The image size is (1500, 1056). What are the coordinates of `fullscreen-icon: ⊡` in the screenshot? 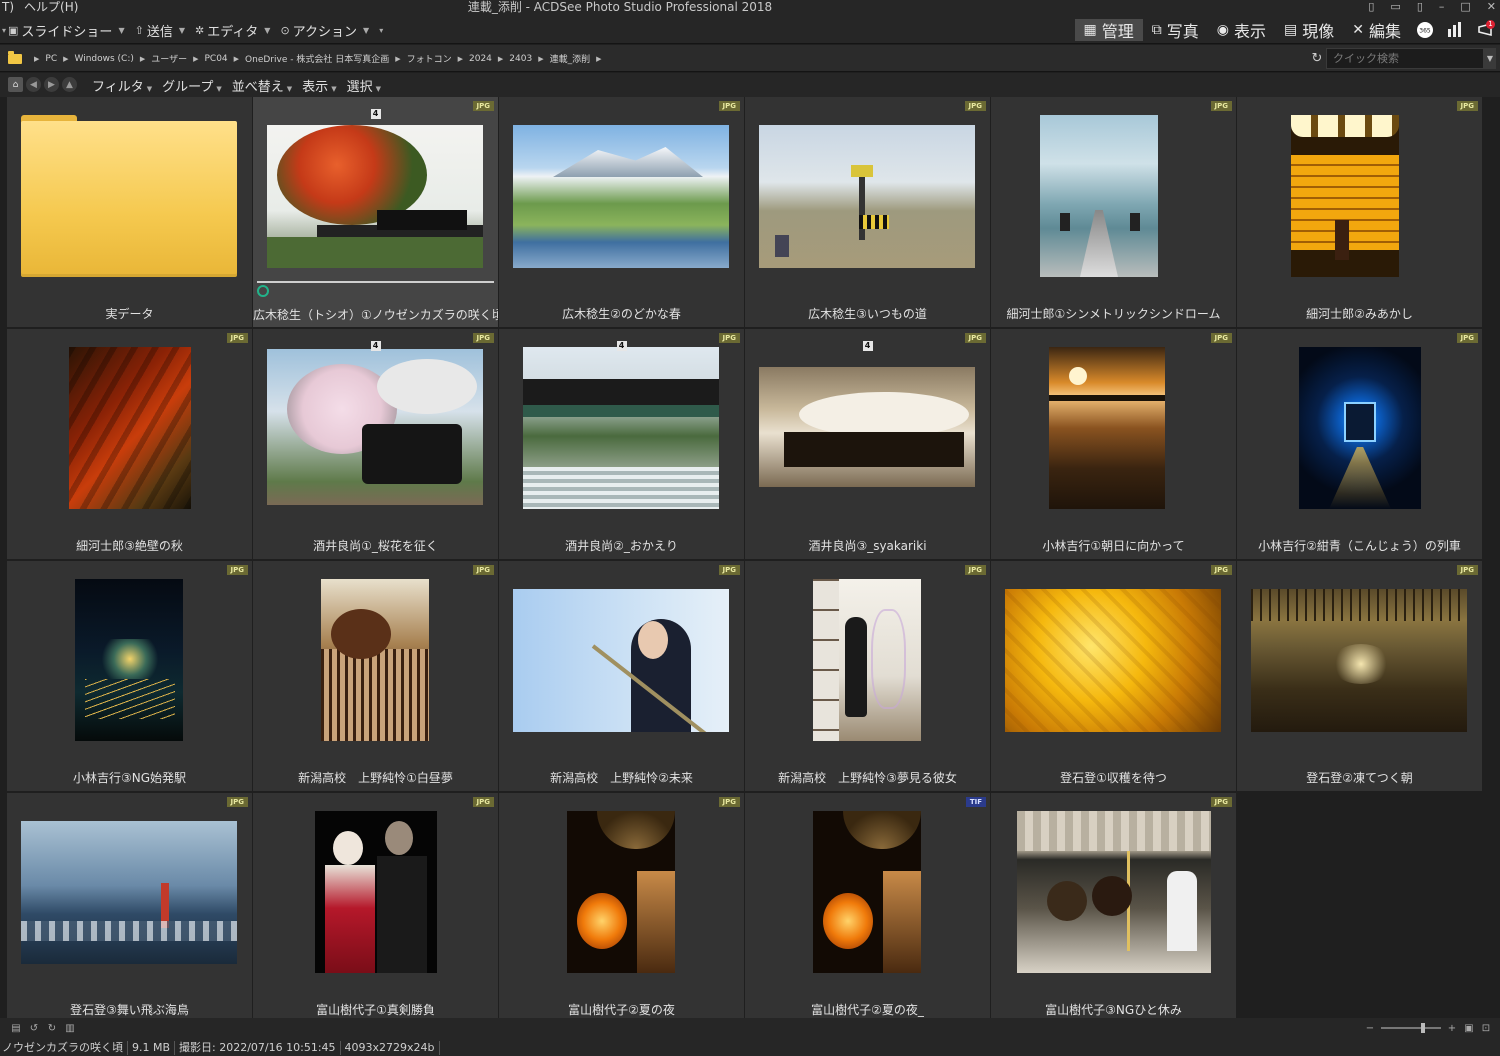 It's located at (1486, 1028).